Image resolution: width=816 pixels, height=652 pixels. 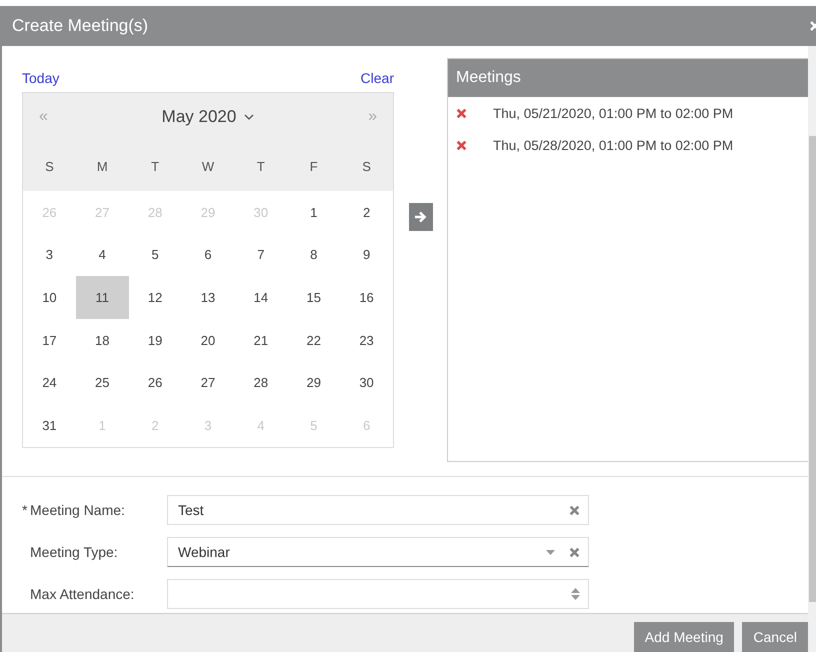 I want to click on calendar-day: 26, so click(x=155, y=383).